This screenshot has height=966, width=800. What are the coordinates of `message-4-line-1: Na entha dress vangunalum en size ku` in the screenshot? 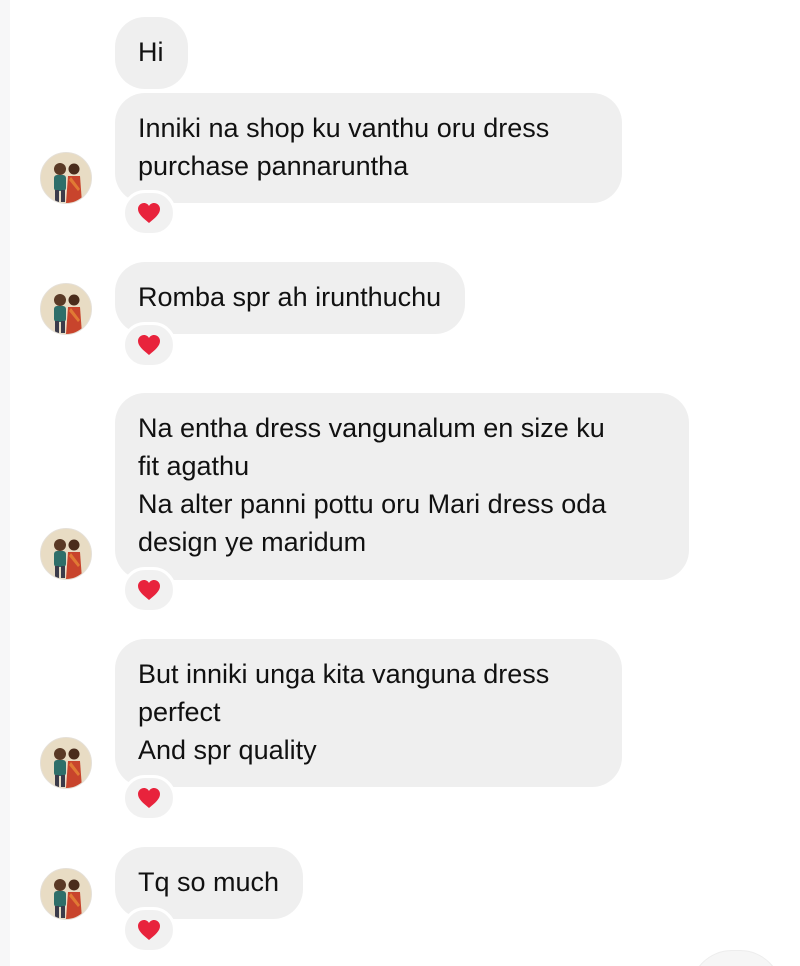 It's located at (371, 428).